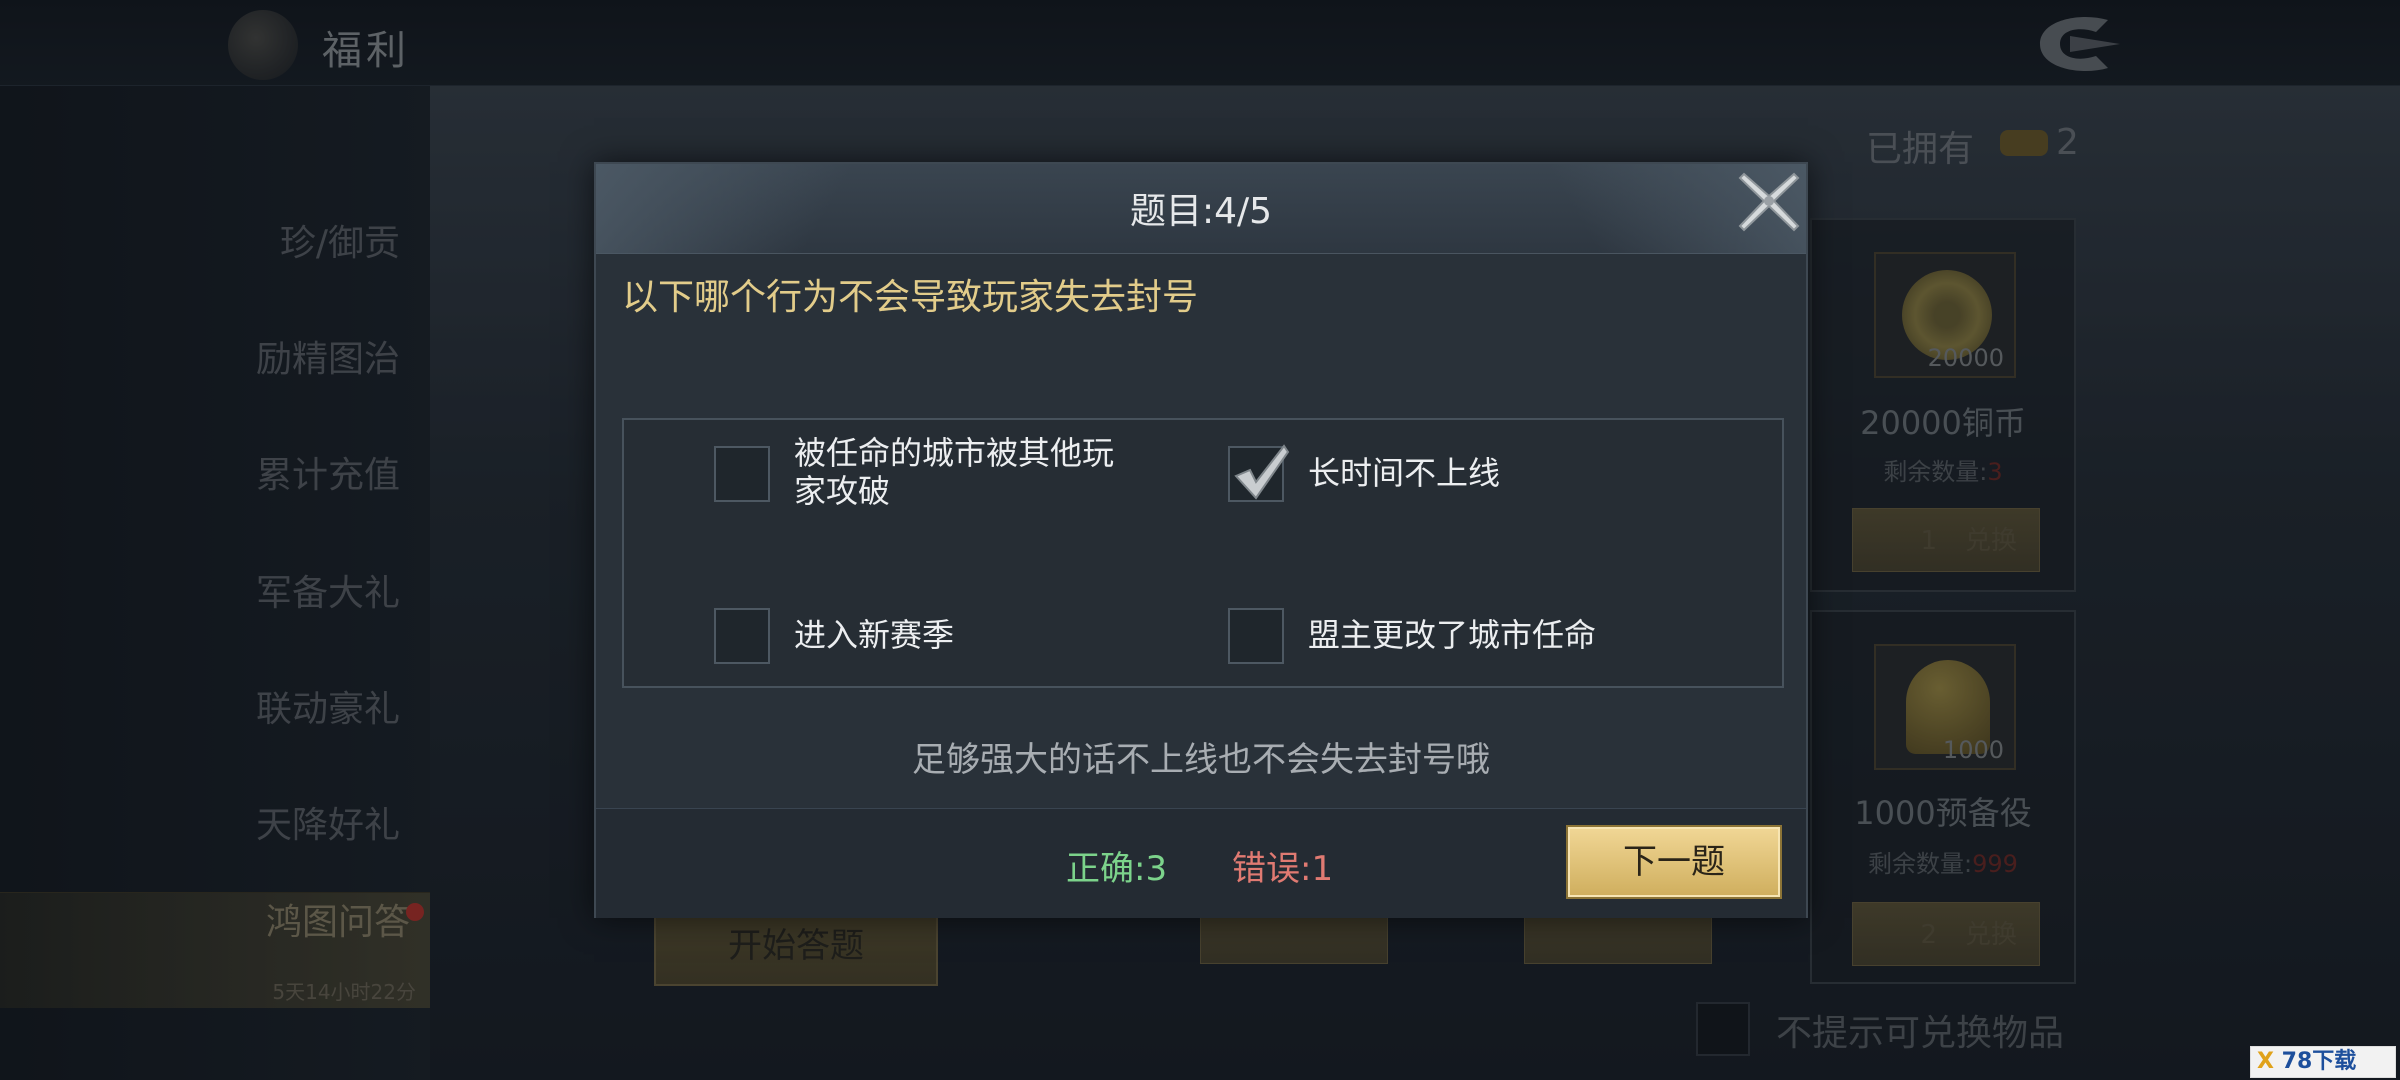 Image resolution: width=2400 pixels, height=1080 pixels. I want to click on answer-option-4: 盟主更改了城市任命, so click(1468, 636).